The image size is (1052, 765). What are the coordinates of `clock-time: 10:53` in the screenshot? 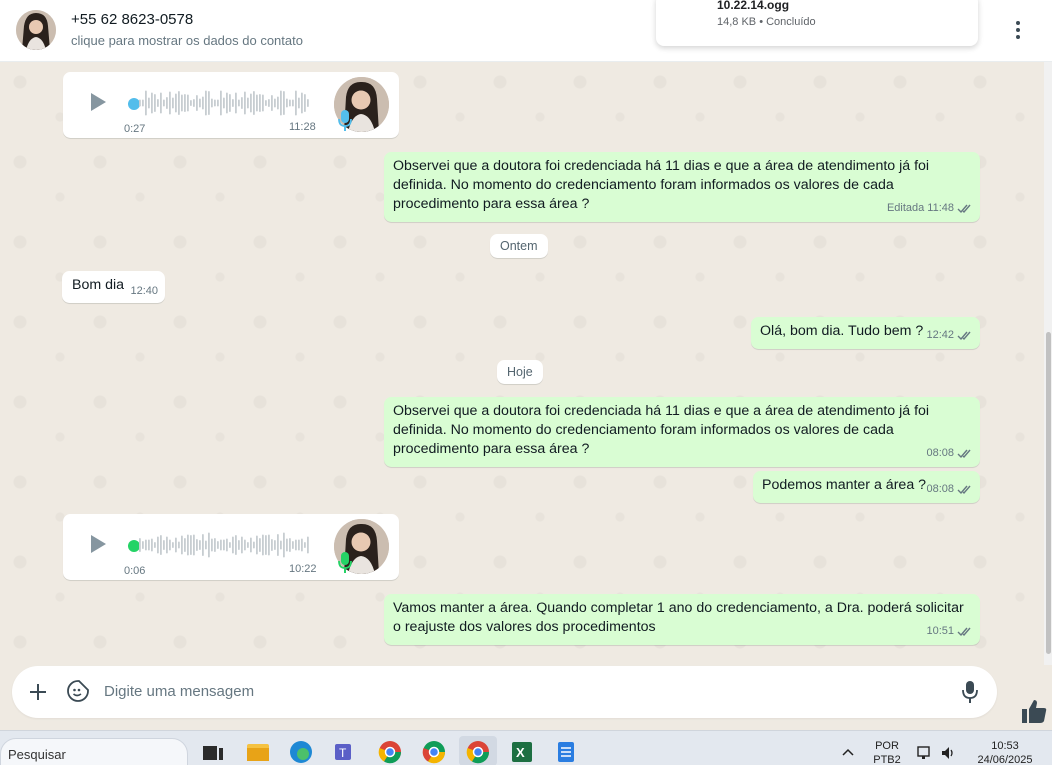 It's located at (1005, 746).